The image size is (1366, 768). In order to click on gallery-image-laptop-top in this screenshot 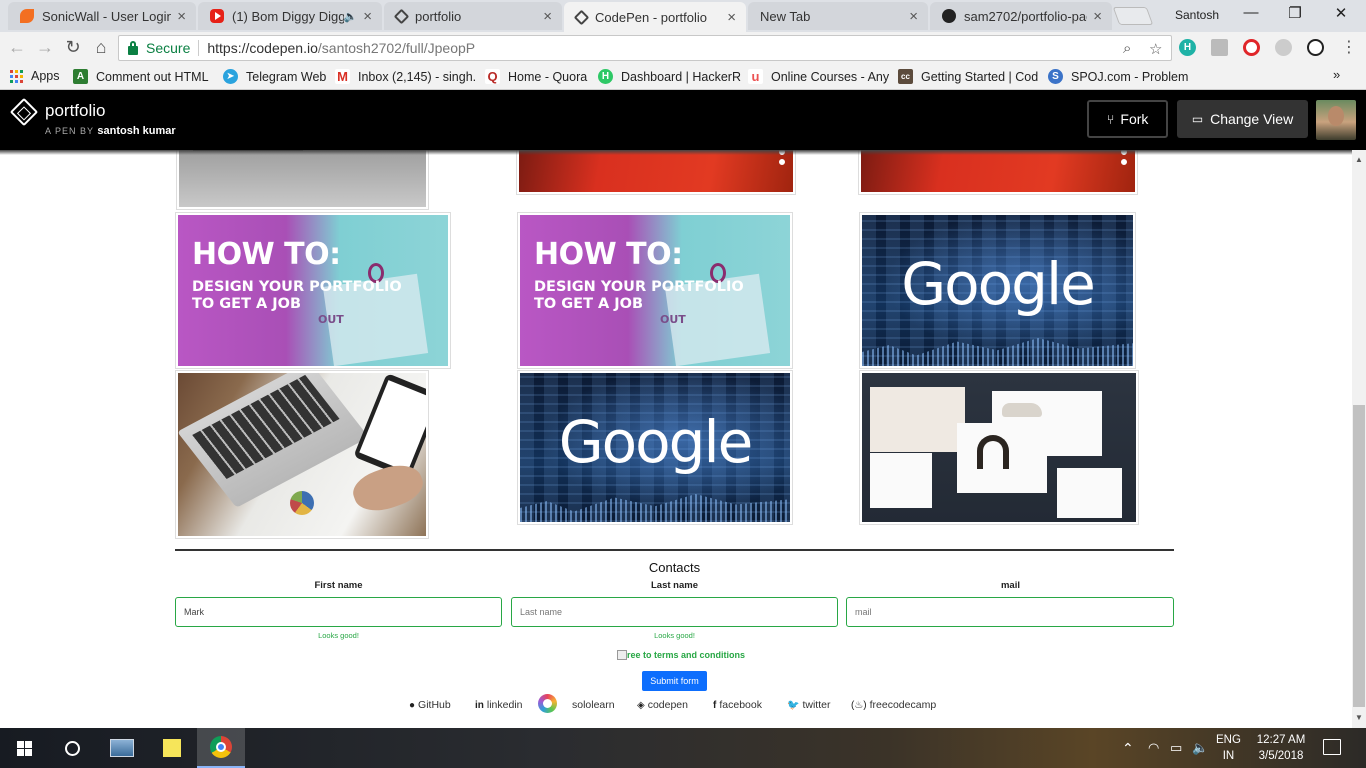, I will do `click(302, 180)`.